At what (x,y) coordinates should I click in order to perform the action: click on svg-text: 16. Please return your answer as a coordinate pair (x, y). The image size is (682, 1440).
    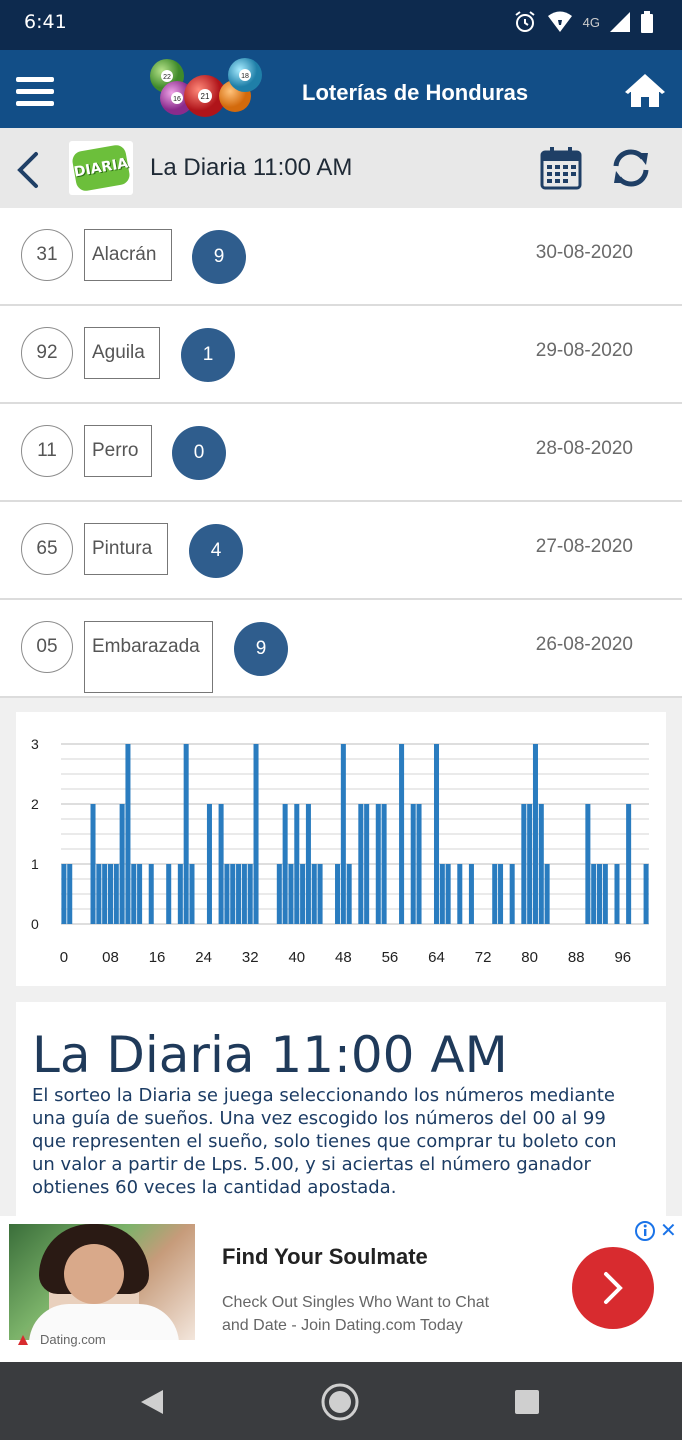
    Looking at the image, I should click on (177, 99).